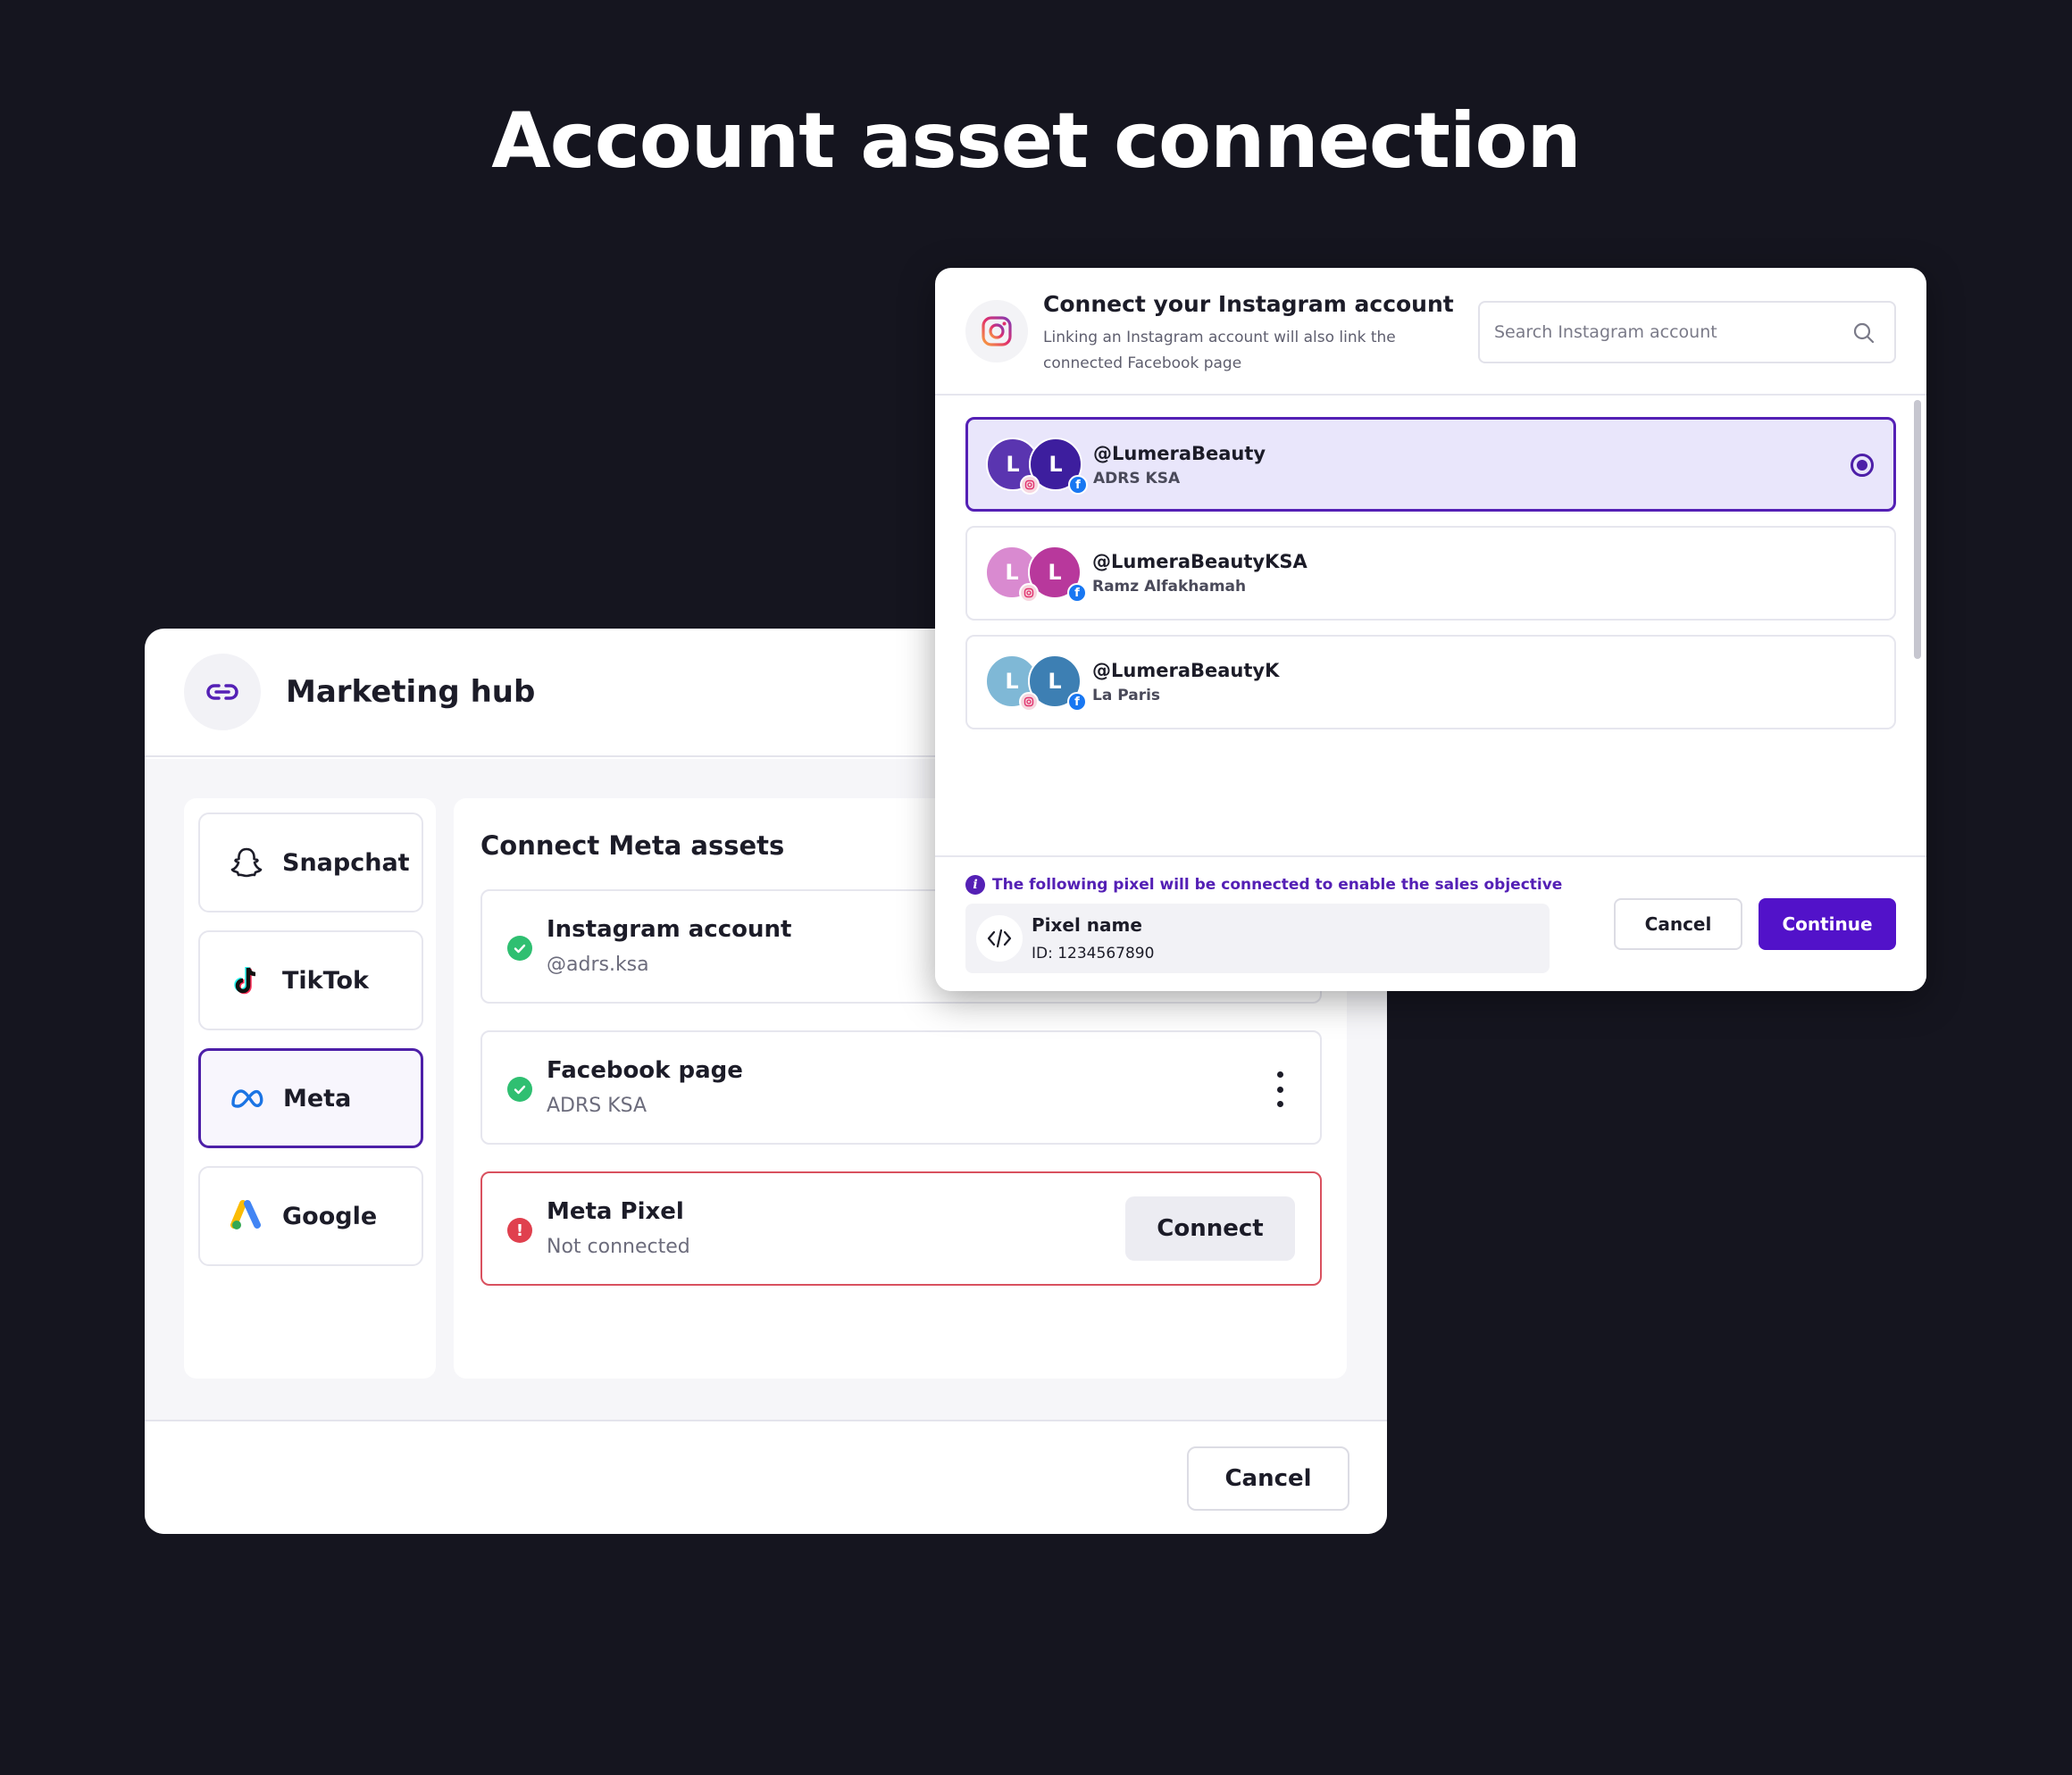 The width and height of the screenshot is (2072, 1775). I want to click on link-icon, so click(222, 692).